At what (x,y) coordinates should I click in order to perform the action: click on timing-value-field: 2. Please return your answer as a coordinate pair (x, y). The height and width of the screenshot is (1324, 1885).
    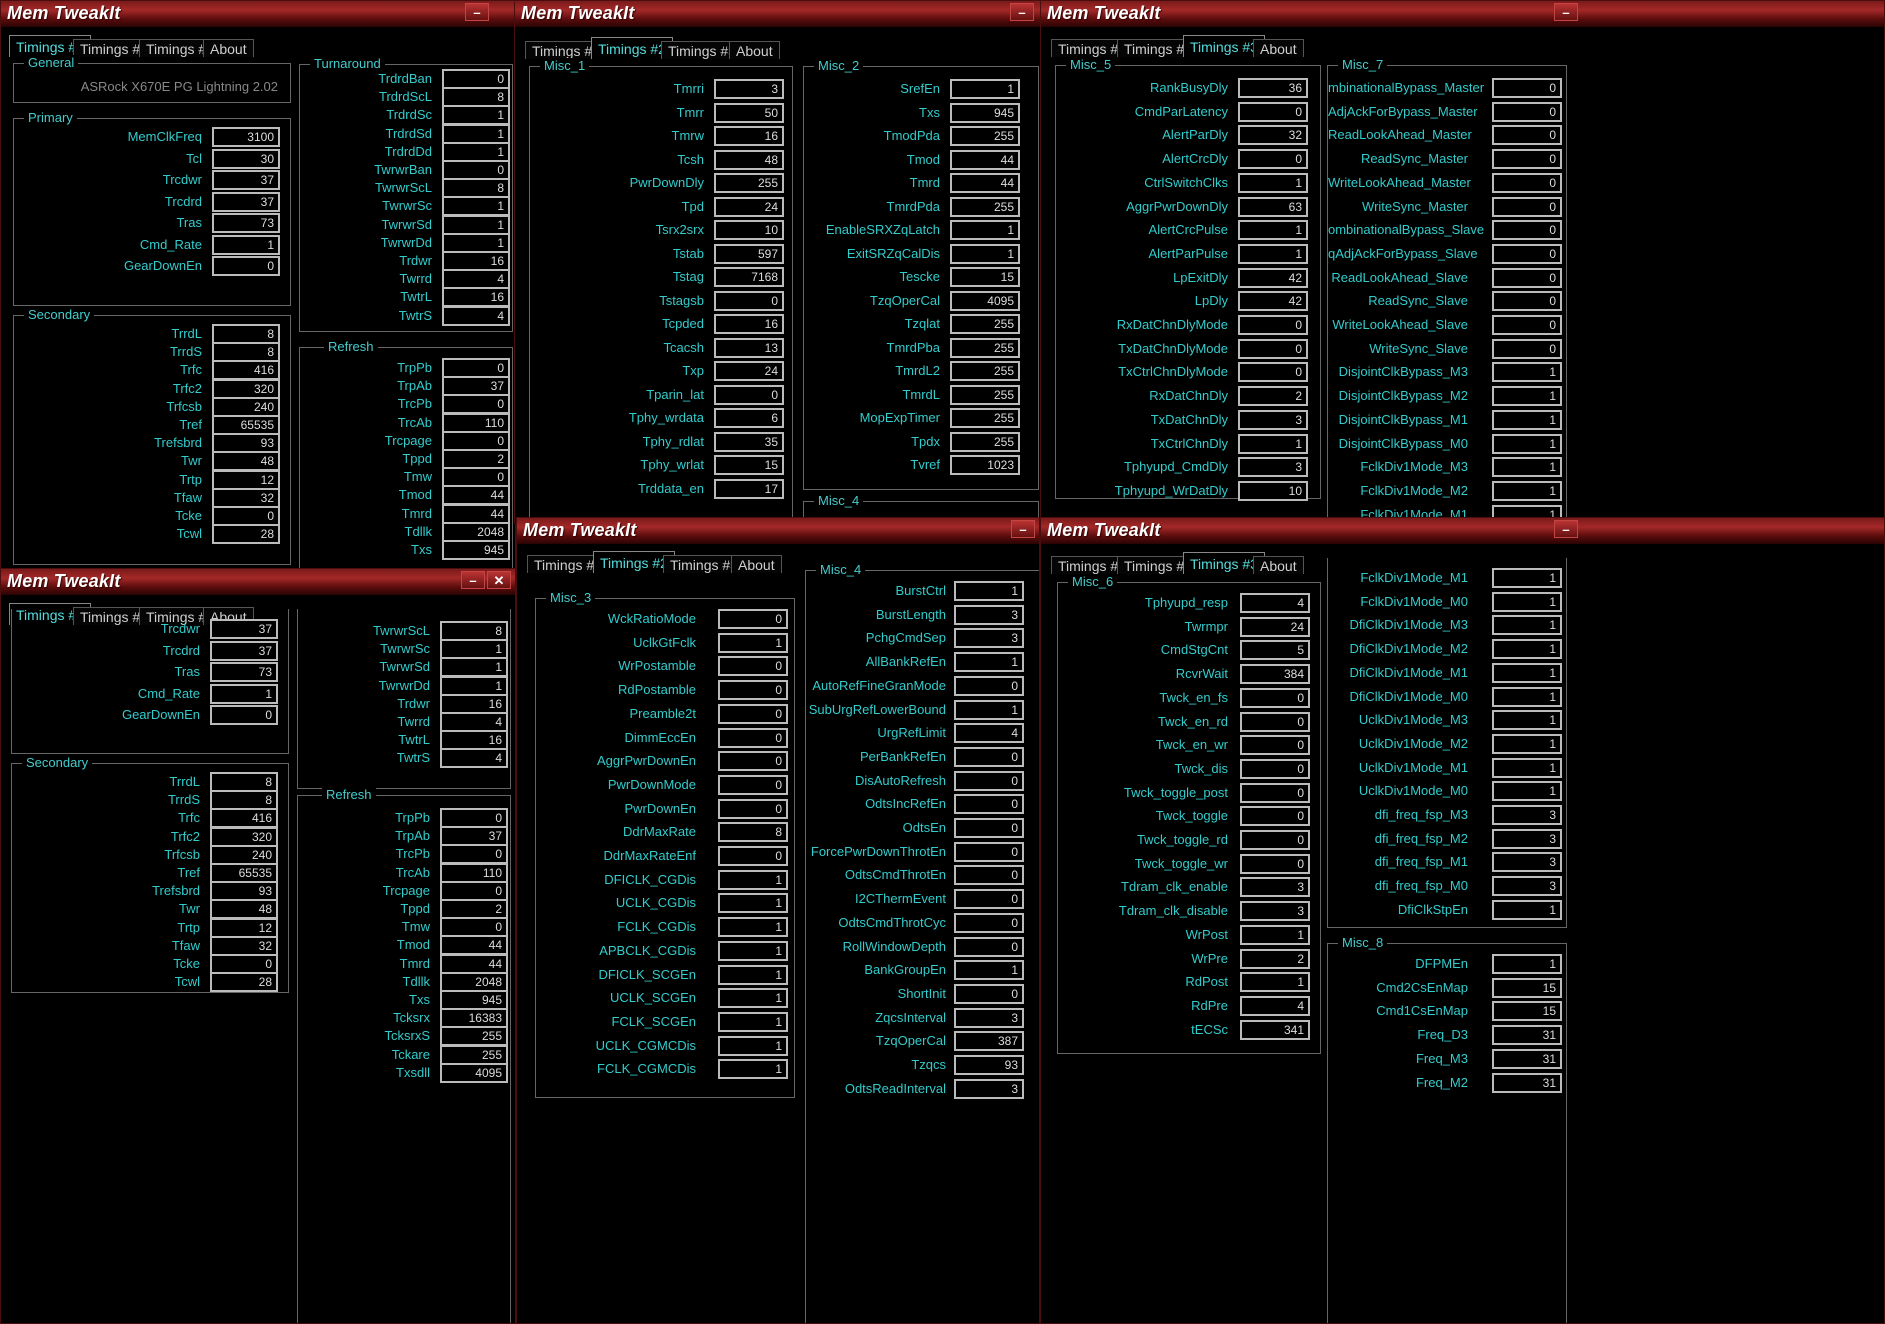
    Looking at the image, I should click on (1273, 396).